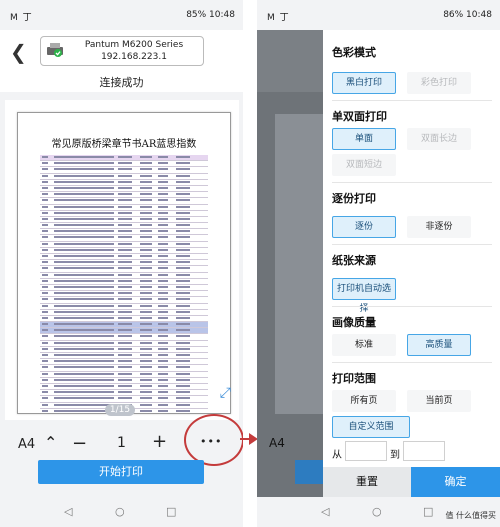 This screenshot has width=500, height=527. What do you see at coordinates (439, 345) in the screenshot?
I see `option-high-quality: 高质量` at bounding box center [439, 345].